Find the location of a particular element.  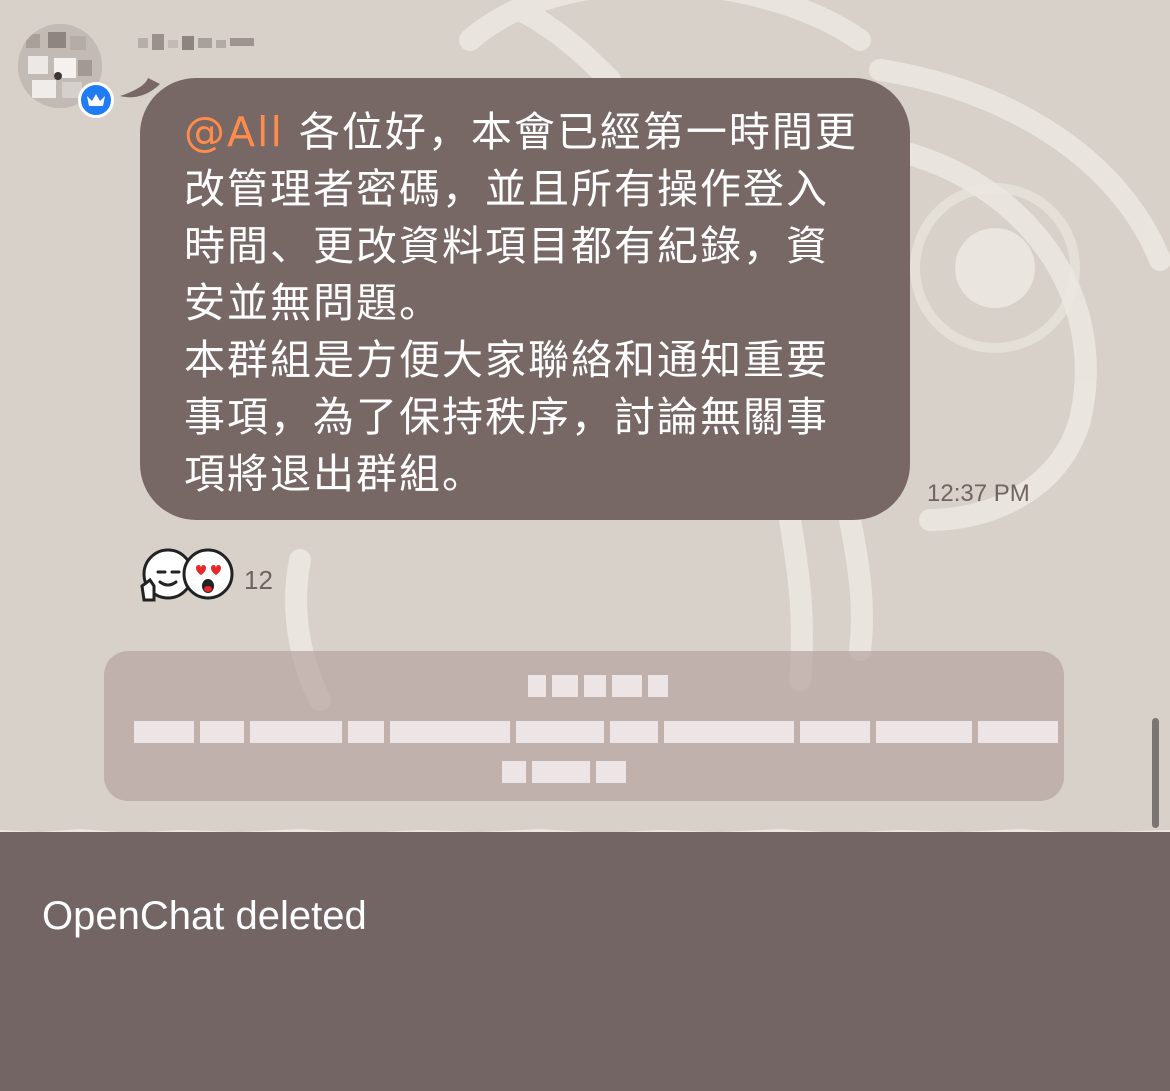

openchat-status: OpenChat deleted is located at coordinates (204, 916).